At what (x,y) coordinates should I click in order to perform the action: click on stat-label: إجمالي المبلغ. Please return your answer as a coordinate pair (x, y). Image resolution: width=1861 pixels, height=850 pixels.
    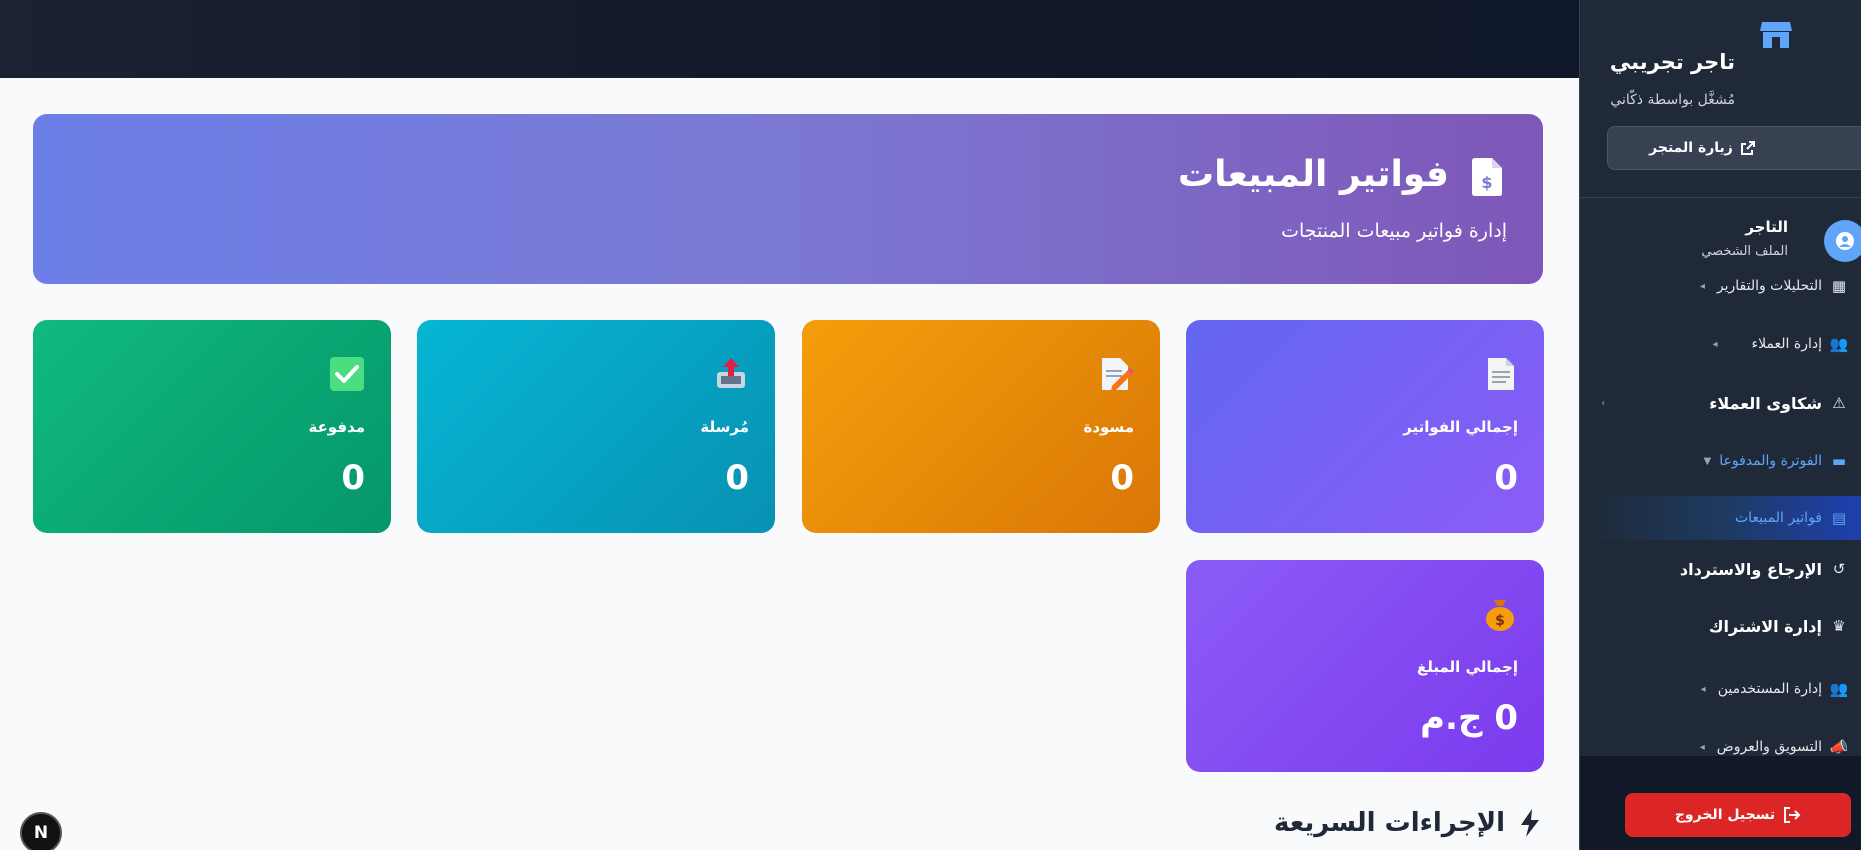
    Looking at the image, I should click on (1467, 667).